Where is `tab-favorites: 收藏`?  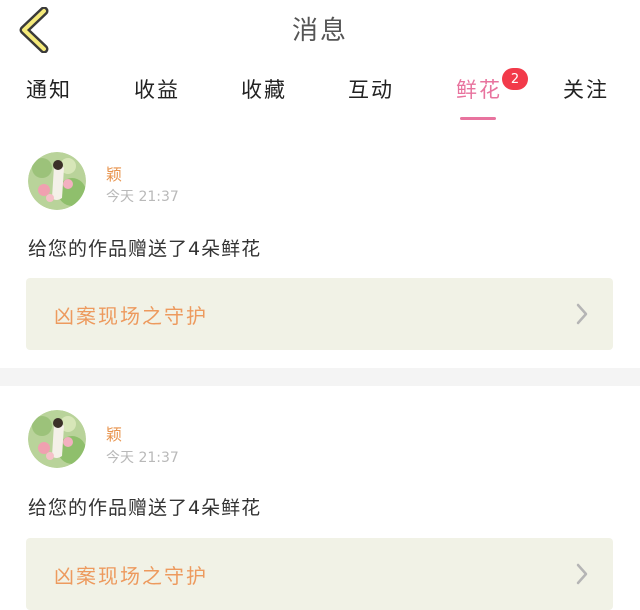
tab-favorites: 收藏 is located at coordinates (264, 97).